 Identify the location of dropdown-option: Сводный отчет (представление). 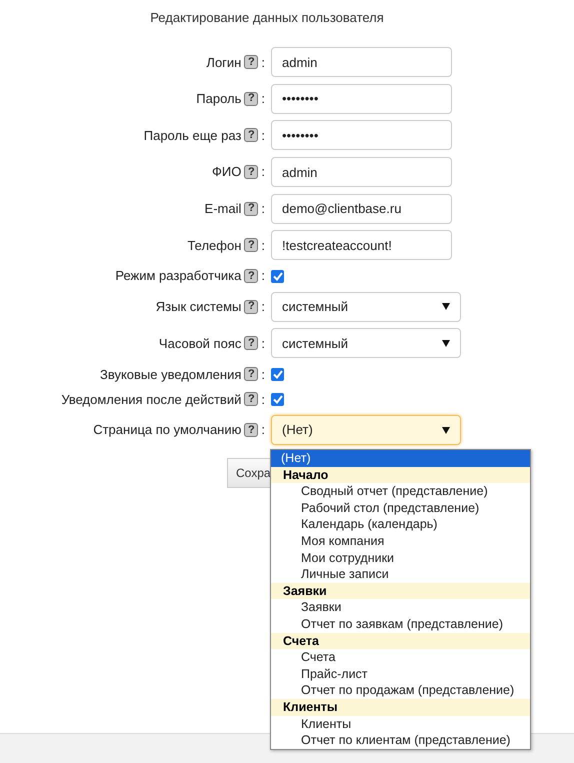
(400, 491).